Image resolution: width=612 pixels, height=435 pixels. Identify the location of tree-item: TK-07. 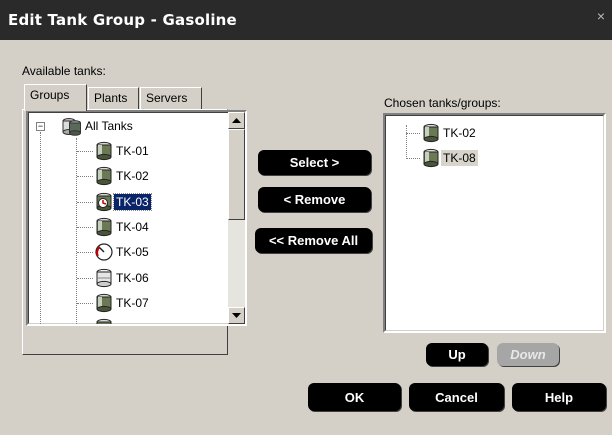
(122, 303).